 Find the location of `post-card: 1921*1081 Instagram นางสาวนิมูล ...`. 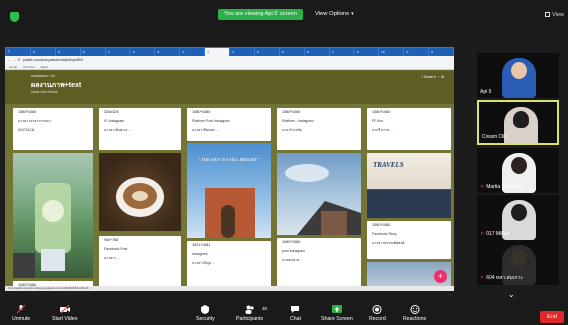

post-card: 1921*1081 Instagram นางสาวนิมูล ... is located at coordinates (229, 266).